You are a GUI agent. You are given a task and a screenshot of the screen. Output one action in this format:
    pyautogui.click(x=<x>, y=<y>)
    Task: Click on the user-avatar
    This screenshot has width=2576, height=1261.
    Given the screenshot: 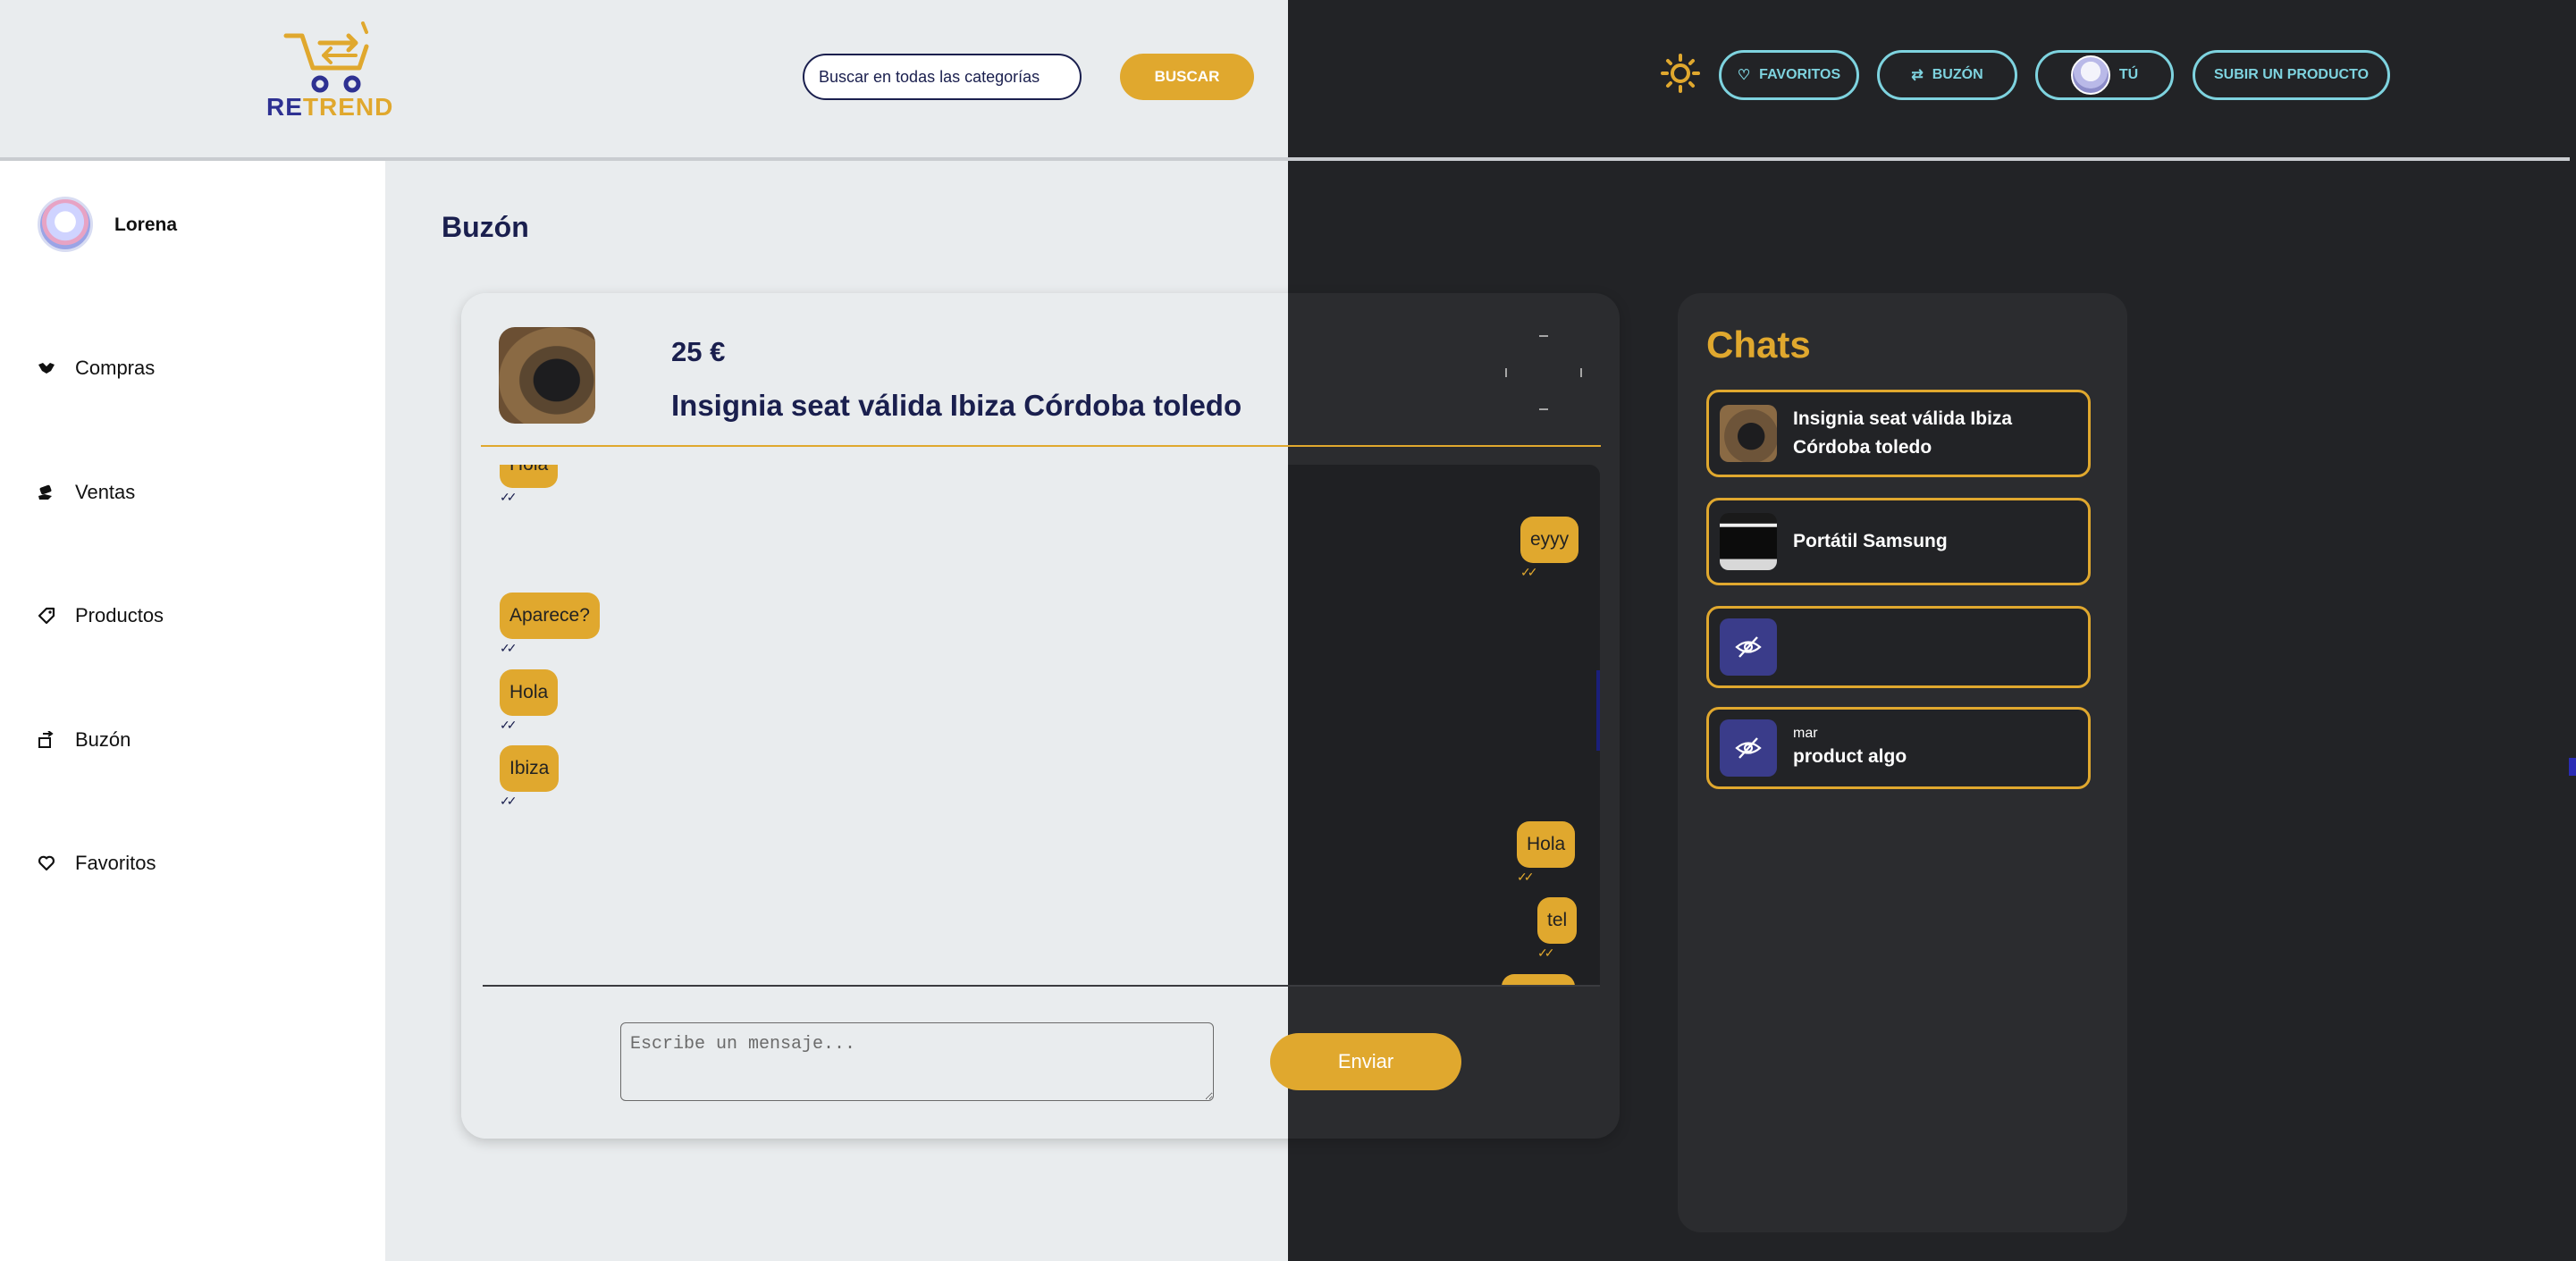 What is the action you would take?
    pyautogui.click(x=66, y=224)
    